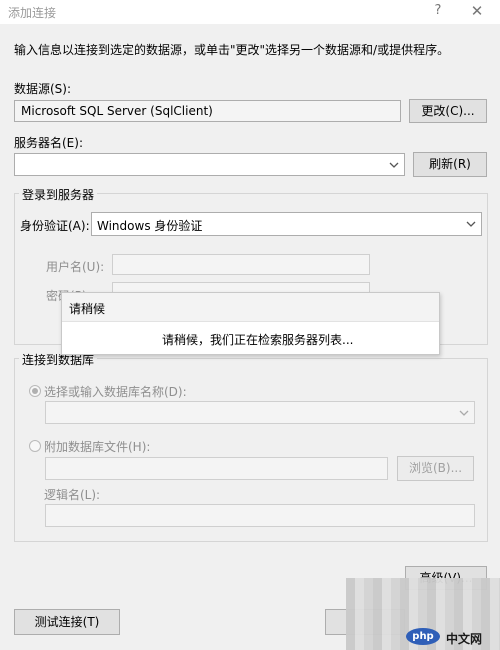  I want to click on watermark-logo: php, so click(423, 636).